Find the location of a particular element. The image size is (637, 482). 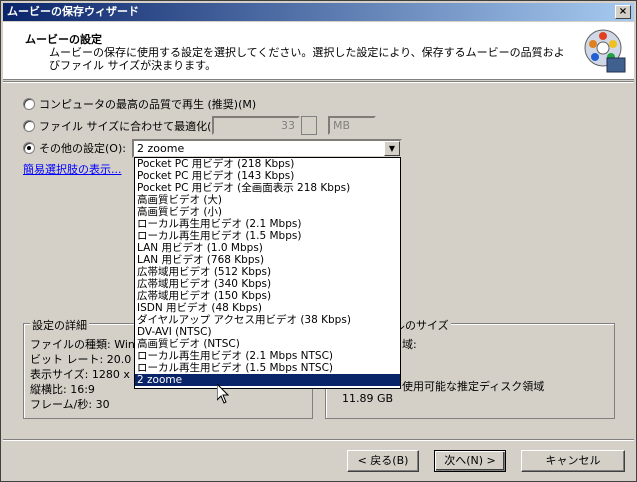

header-divider is located at coordinates (318, 82).